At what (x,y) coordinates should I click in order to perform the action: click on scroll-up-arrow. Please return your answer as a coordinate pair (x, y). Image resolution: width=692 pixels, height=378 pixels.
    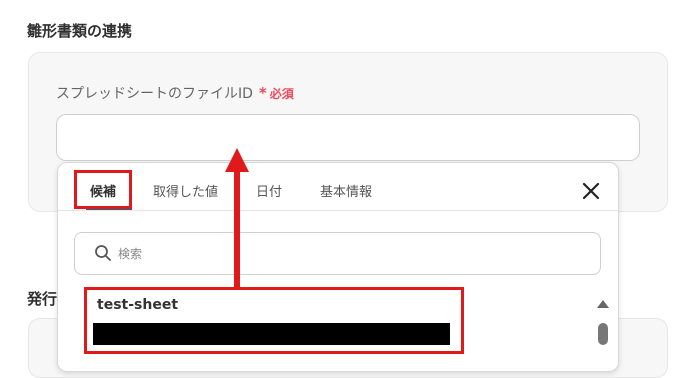
    Looking at the image, I should click on (603, 304).